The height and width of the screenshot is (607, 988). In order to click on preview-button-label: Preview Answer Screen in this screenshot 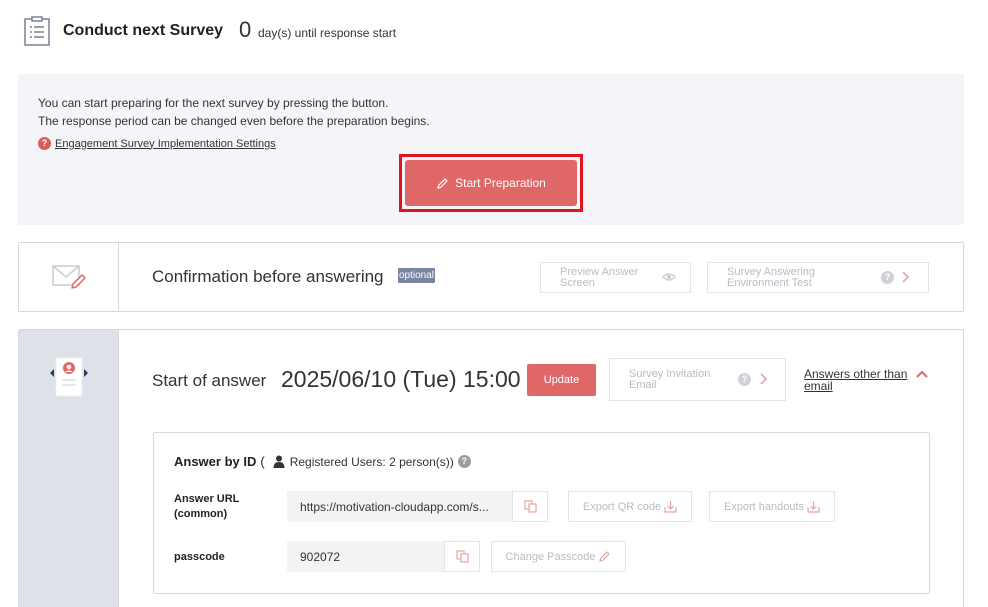, I will do `click(599, 278)`.